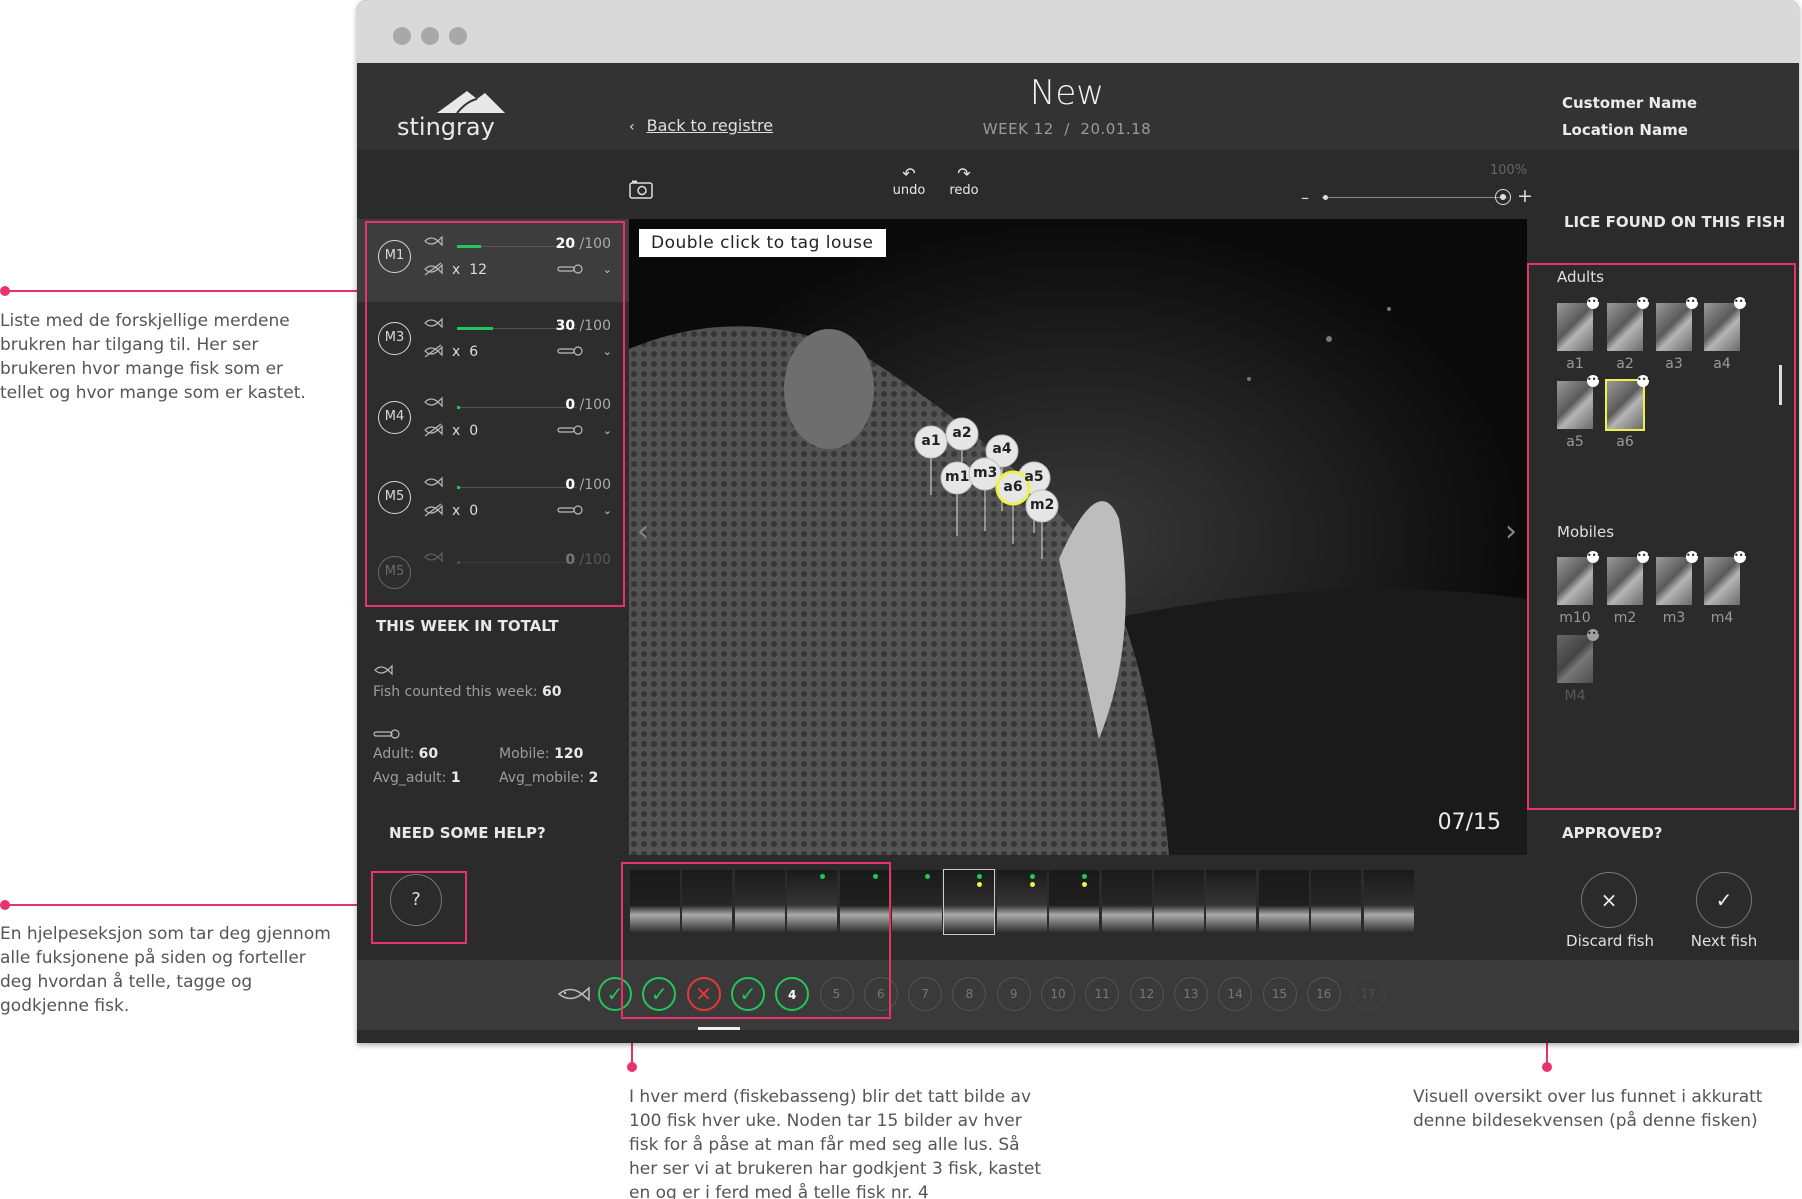  What do you see at coordinates (703, 994) in the screenshot?
I see `fish-step: ✕` at bounding box center [703, 994].